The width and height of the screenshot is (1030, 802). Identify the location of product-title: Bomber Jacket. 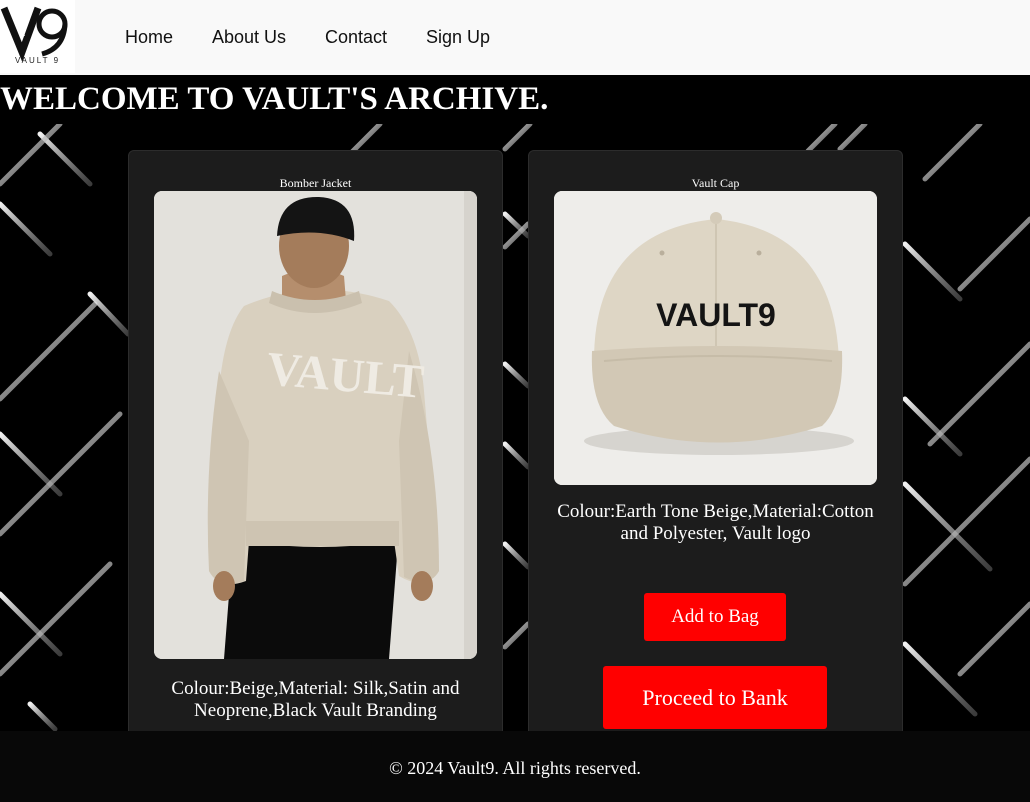
(315, 183).